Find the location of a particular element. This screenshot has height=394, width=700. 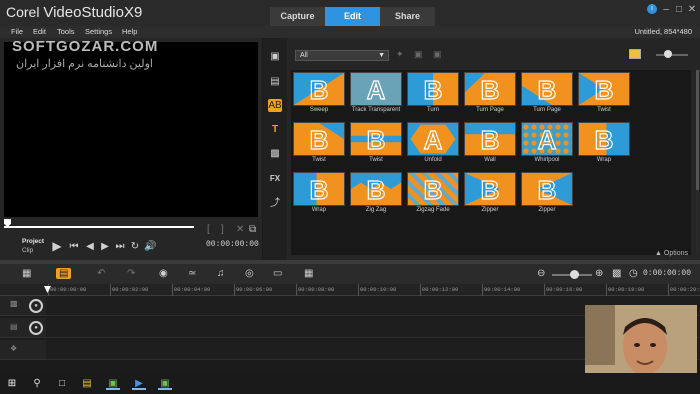

ripple-edit-icon: ▤ is located at coordinates (14, 326).